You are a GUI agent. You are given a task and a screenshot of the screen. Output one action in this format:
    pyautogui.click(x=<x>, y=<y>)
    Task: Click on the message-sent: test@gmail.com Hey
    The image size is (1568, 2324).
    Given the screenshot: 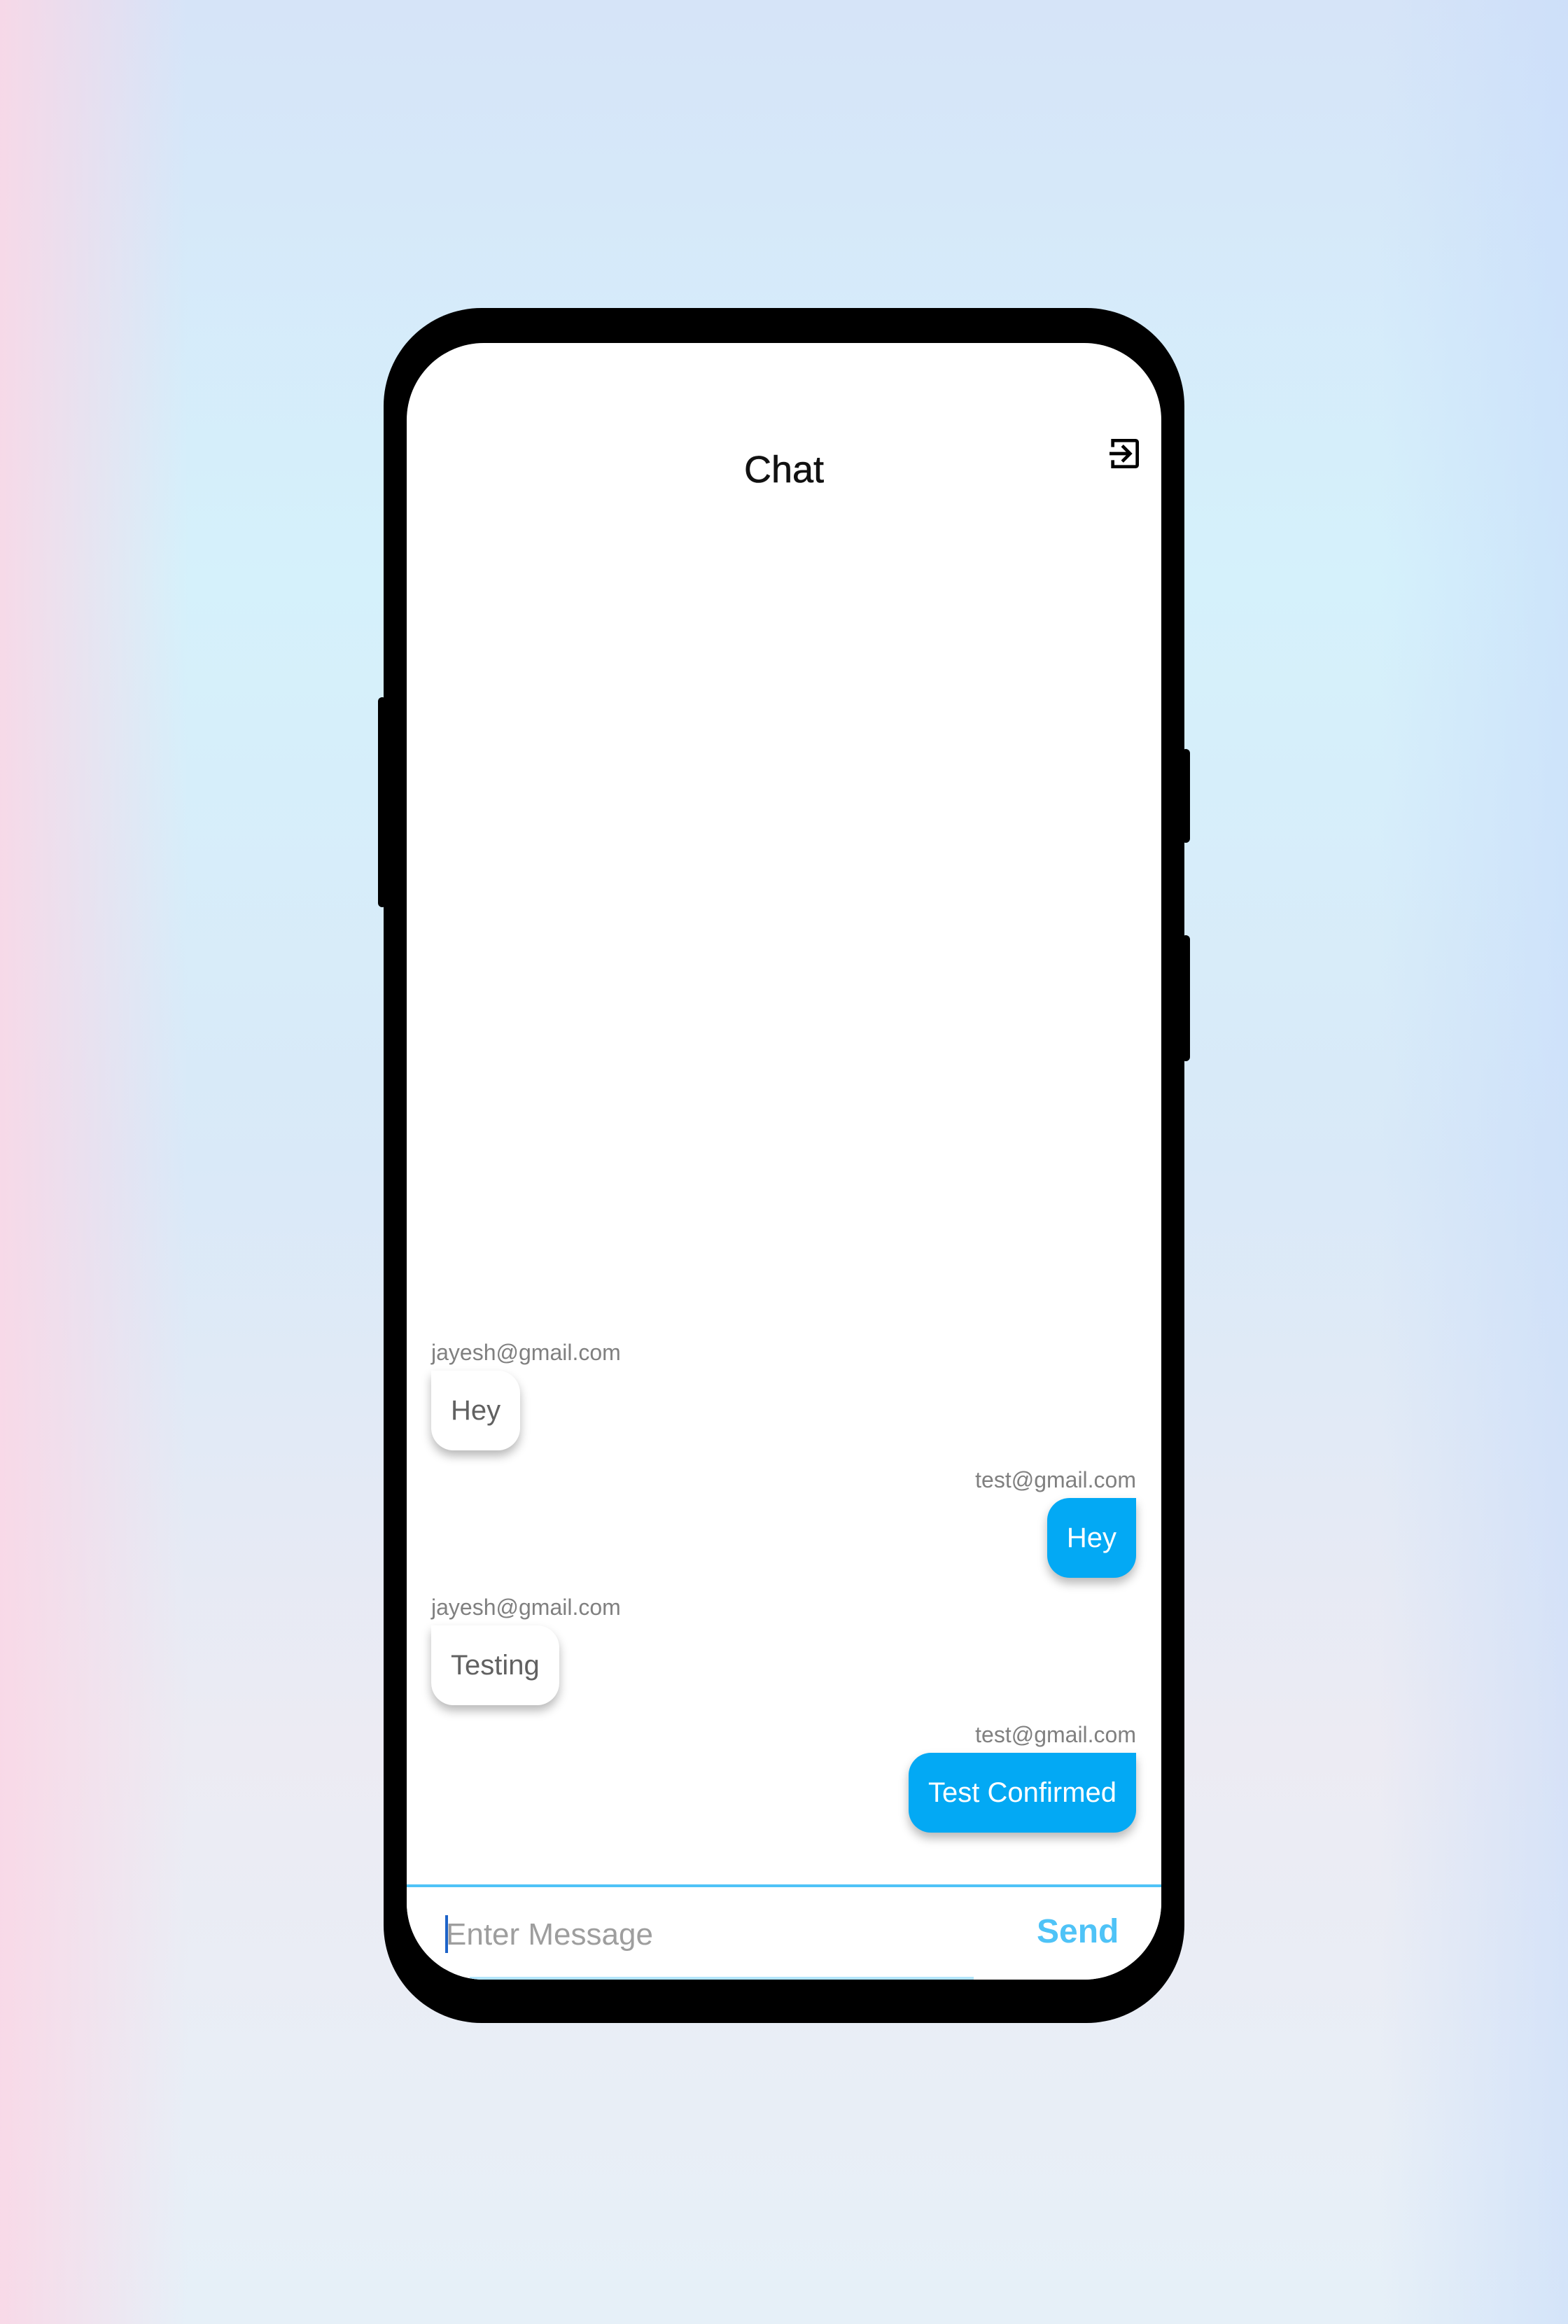 What is the action you would take?
    pyautogui.click(x=783, y=1522)
    